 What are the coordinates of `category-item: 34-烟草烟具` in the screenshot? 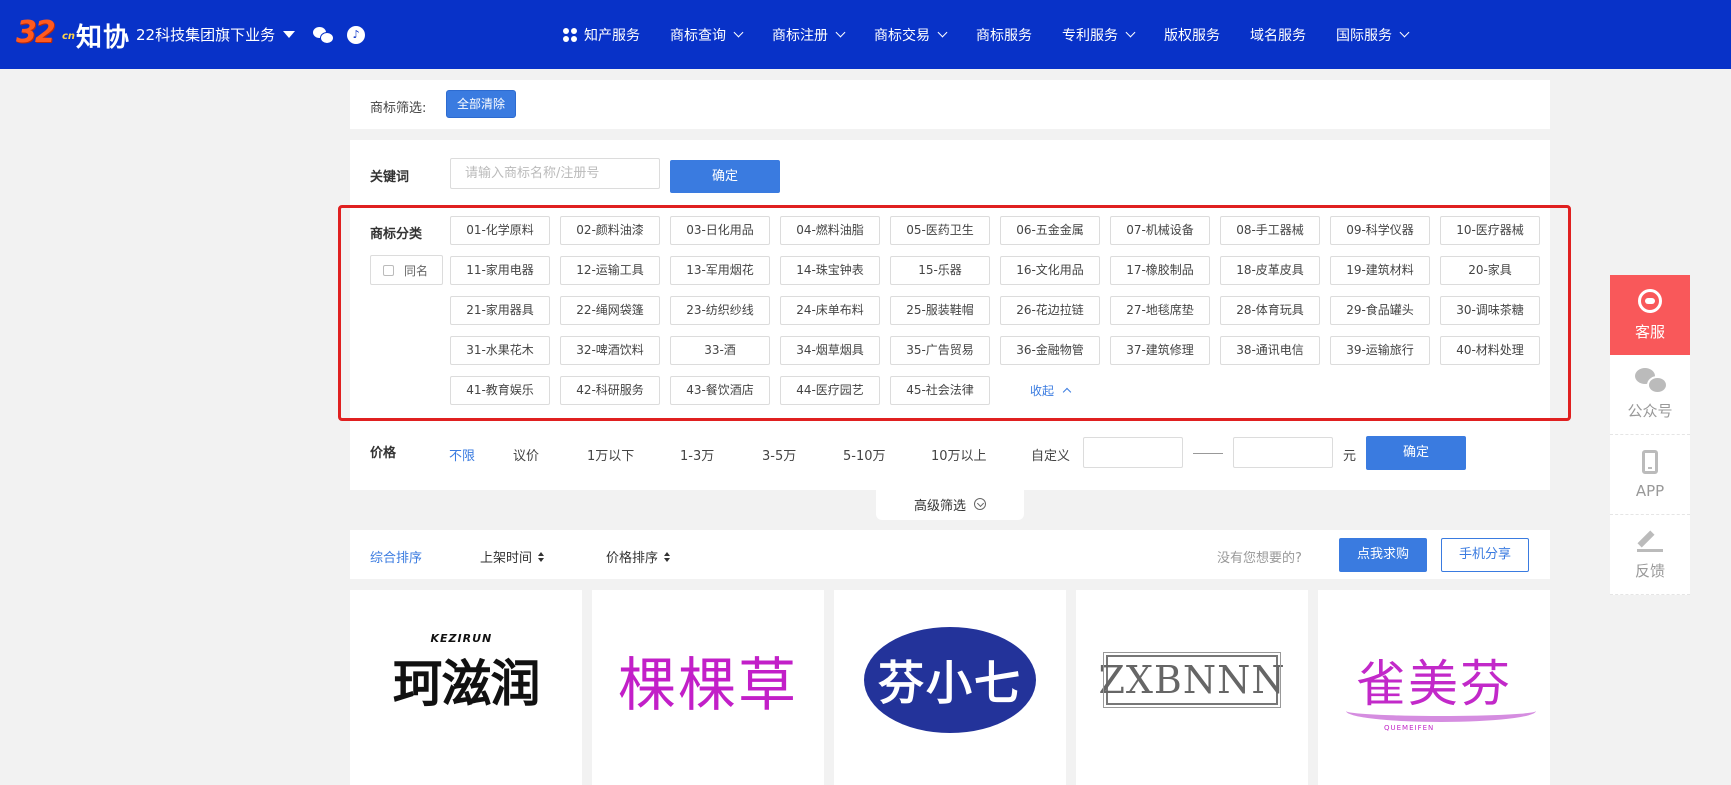 It's located at (830, 350).